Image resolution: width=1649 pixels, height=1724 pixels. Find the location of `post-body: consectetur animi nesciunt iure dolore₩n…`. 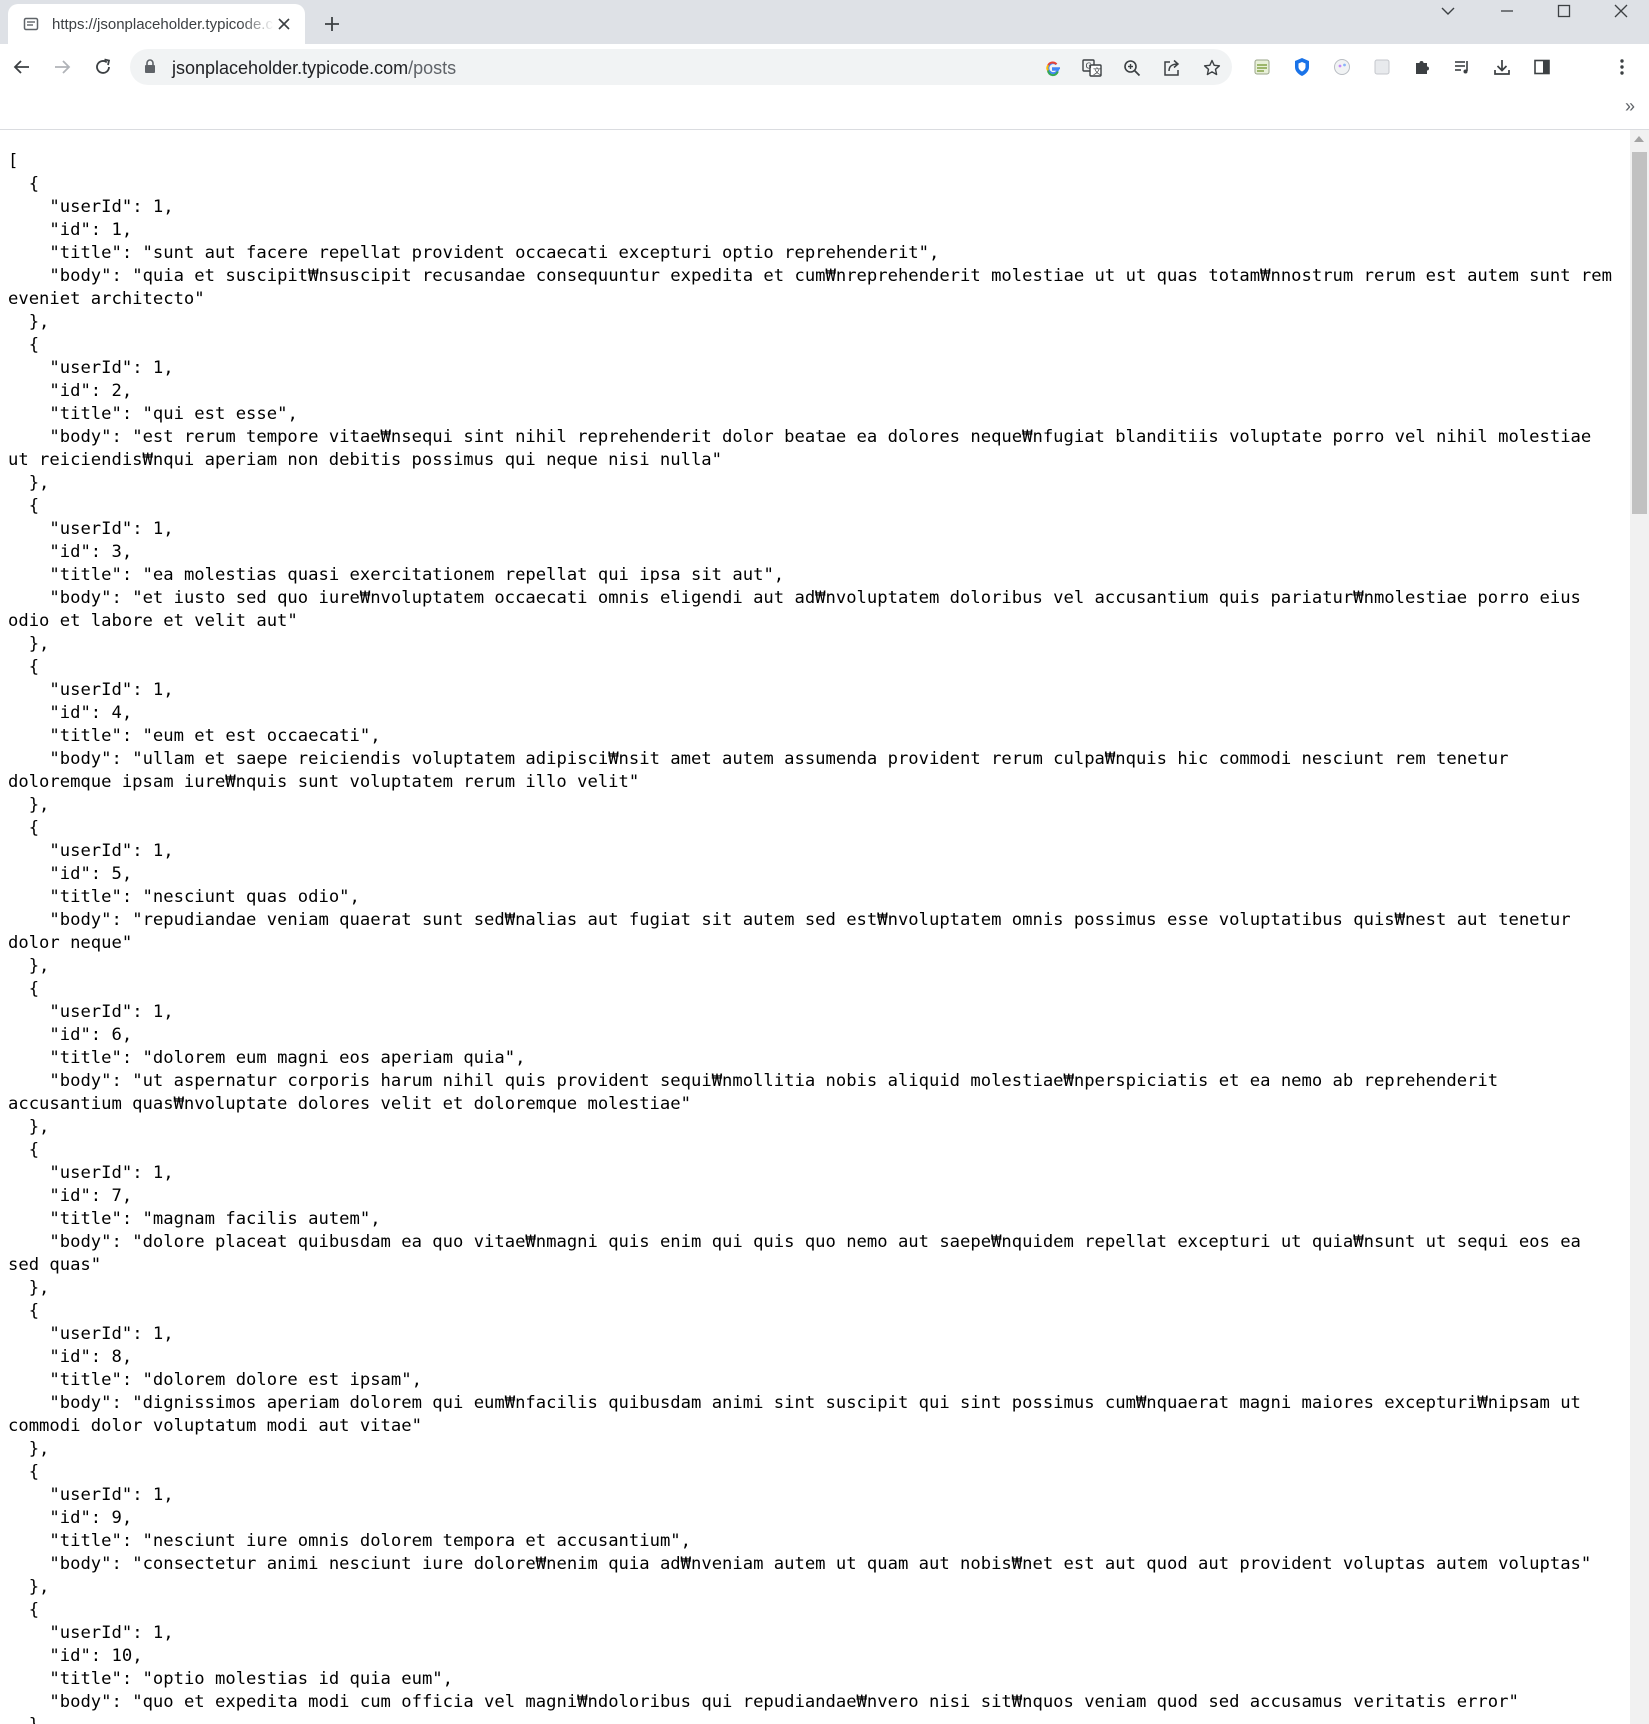

post-body: consectetur animi nesciunt iure dolore₩n… is located at coordinates (861, 1564).